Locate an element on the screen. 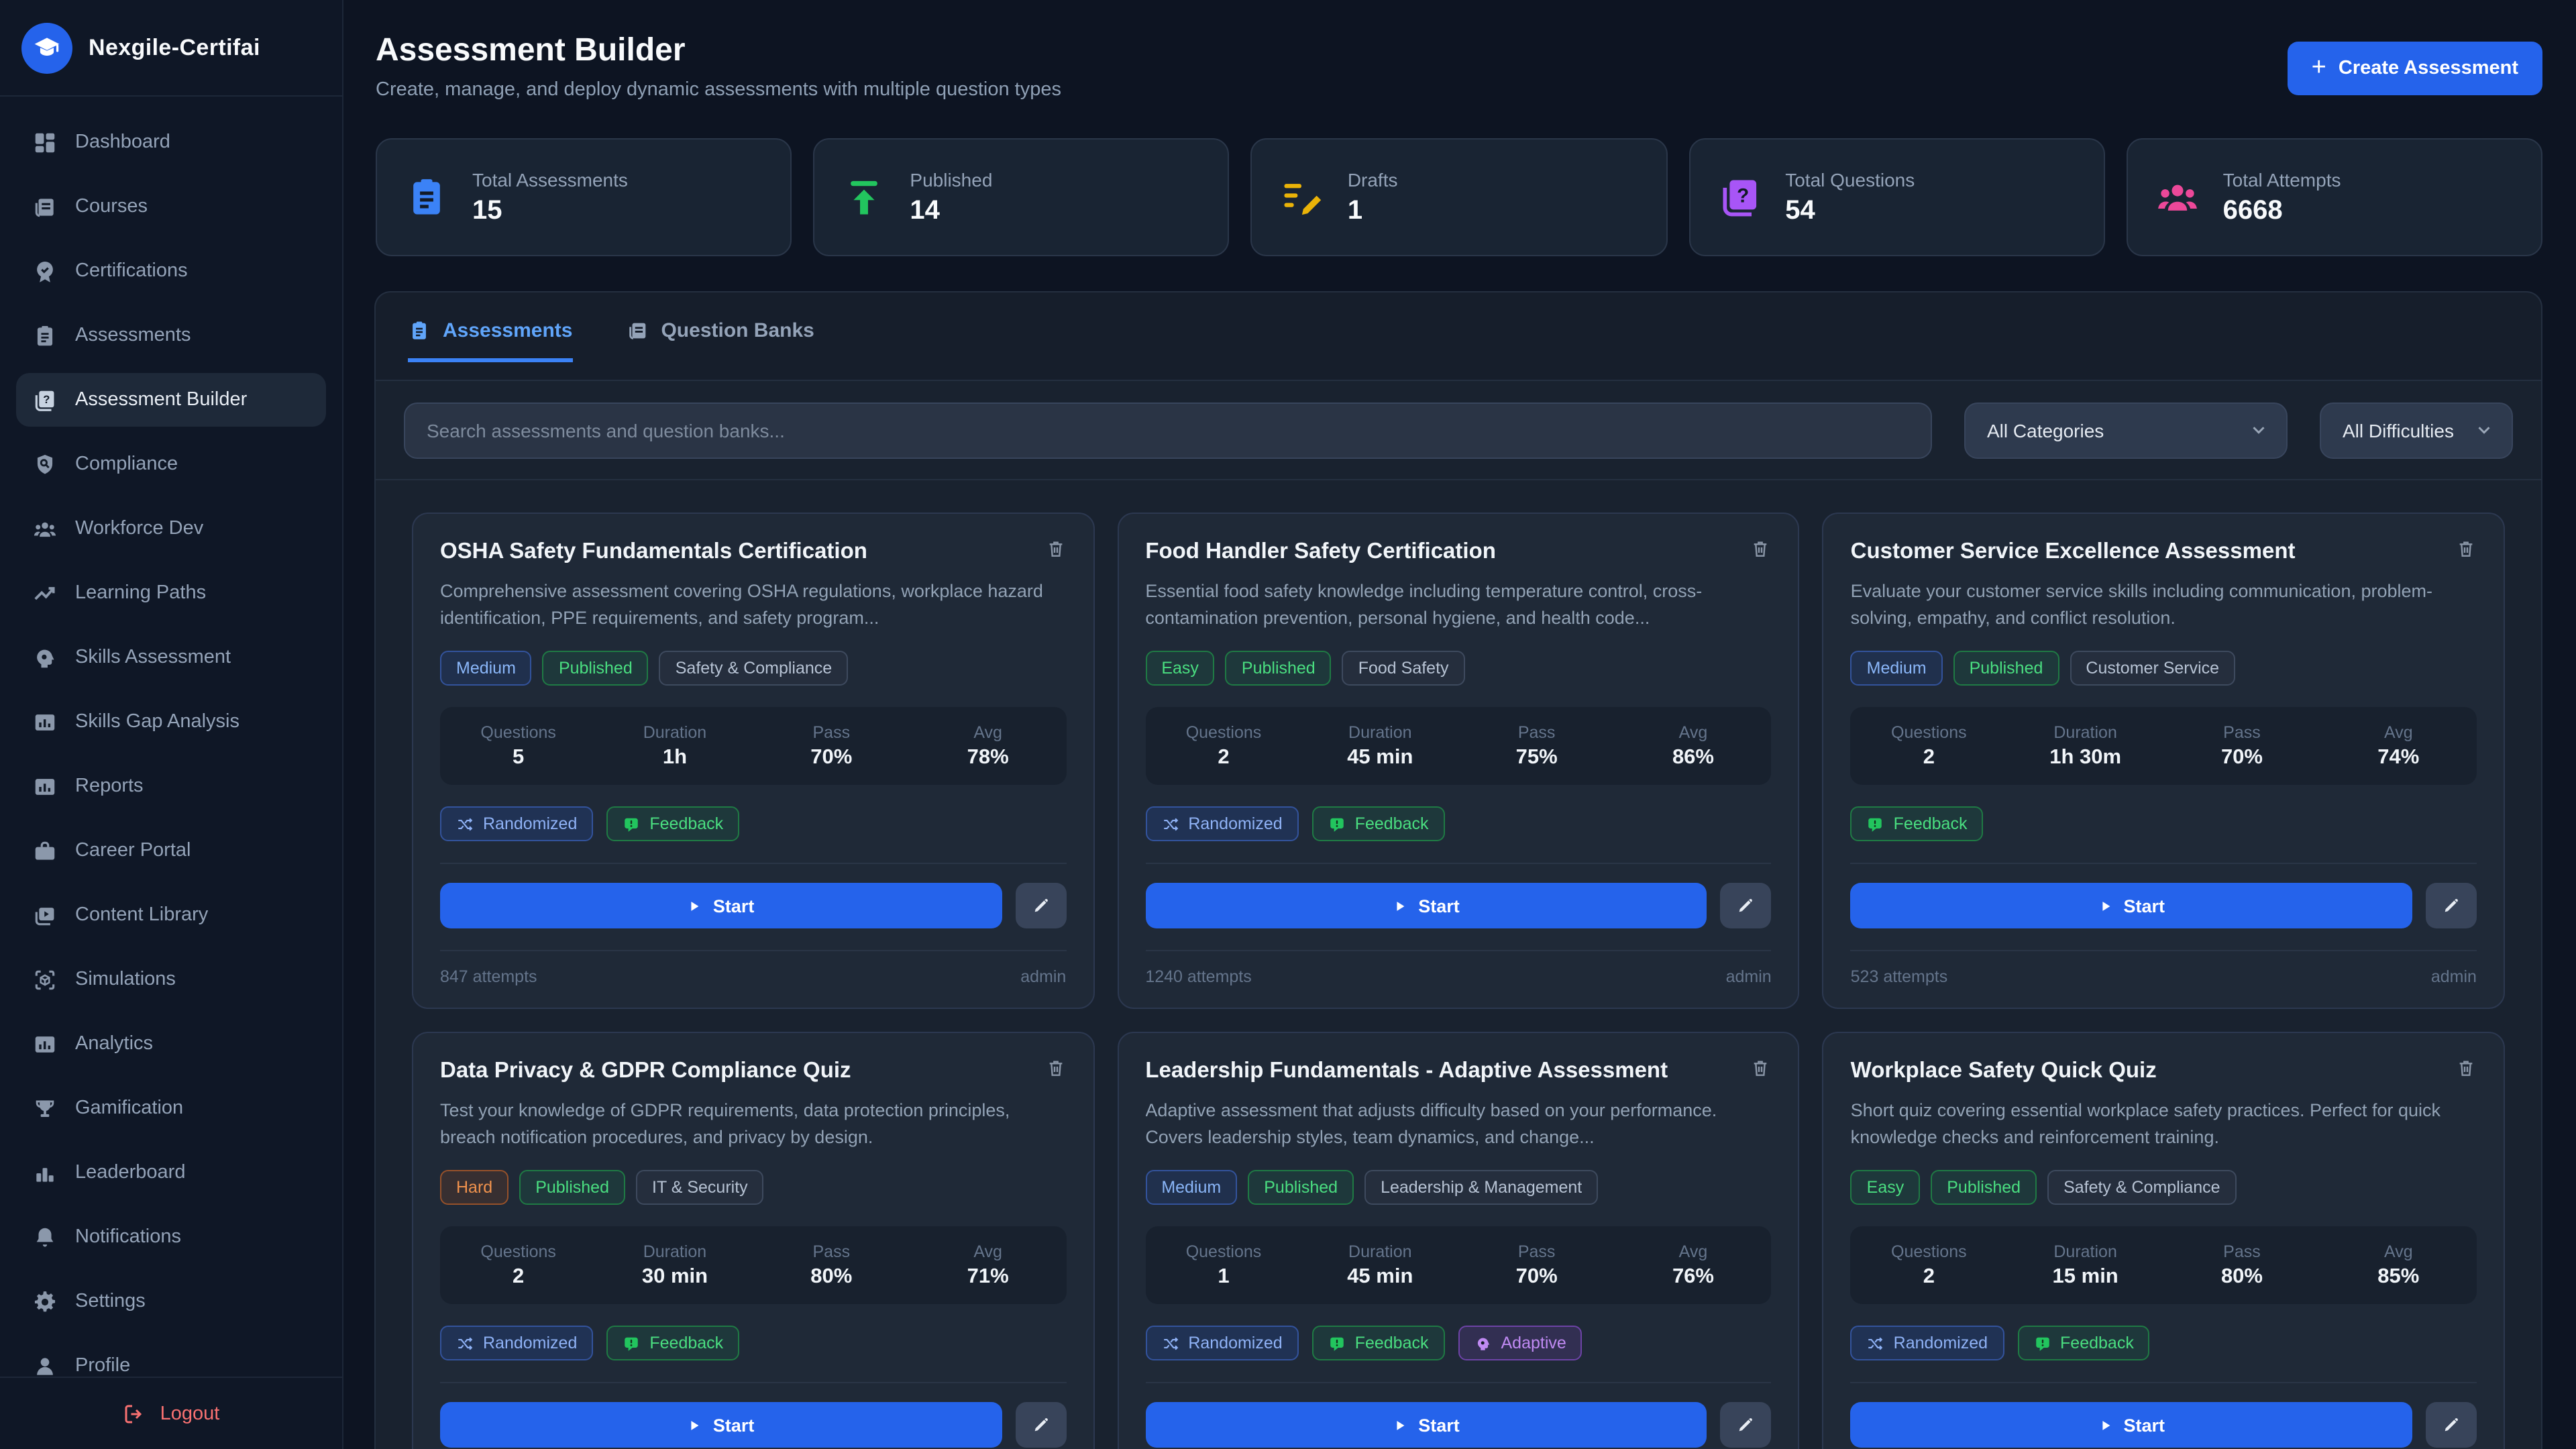  gear-icon is located at coordinates (45, 1301).